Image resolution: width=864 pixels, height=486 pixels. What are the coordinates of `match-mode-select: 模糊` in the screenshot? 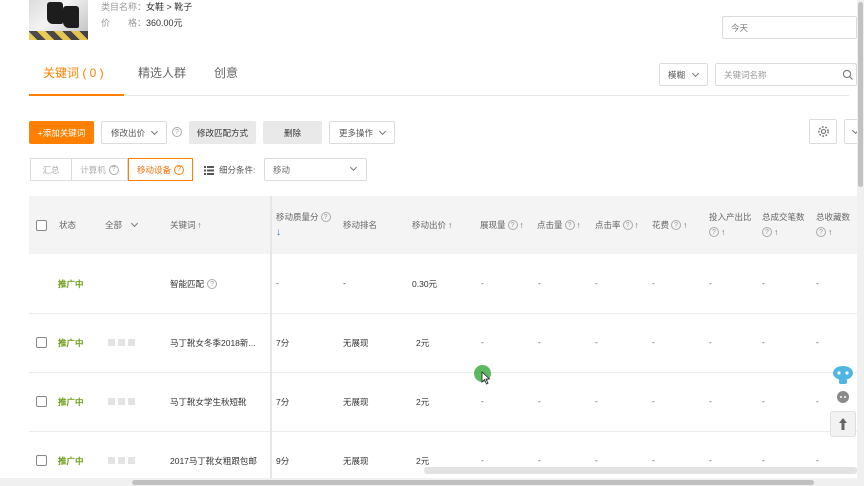 It's located at (683, 74).